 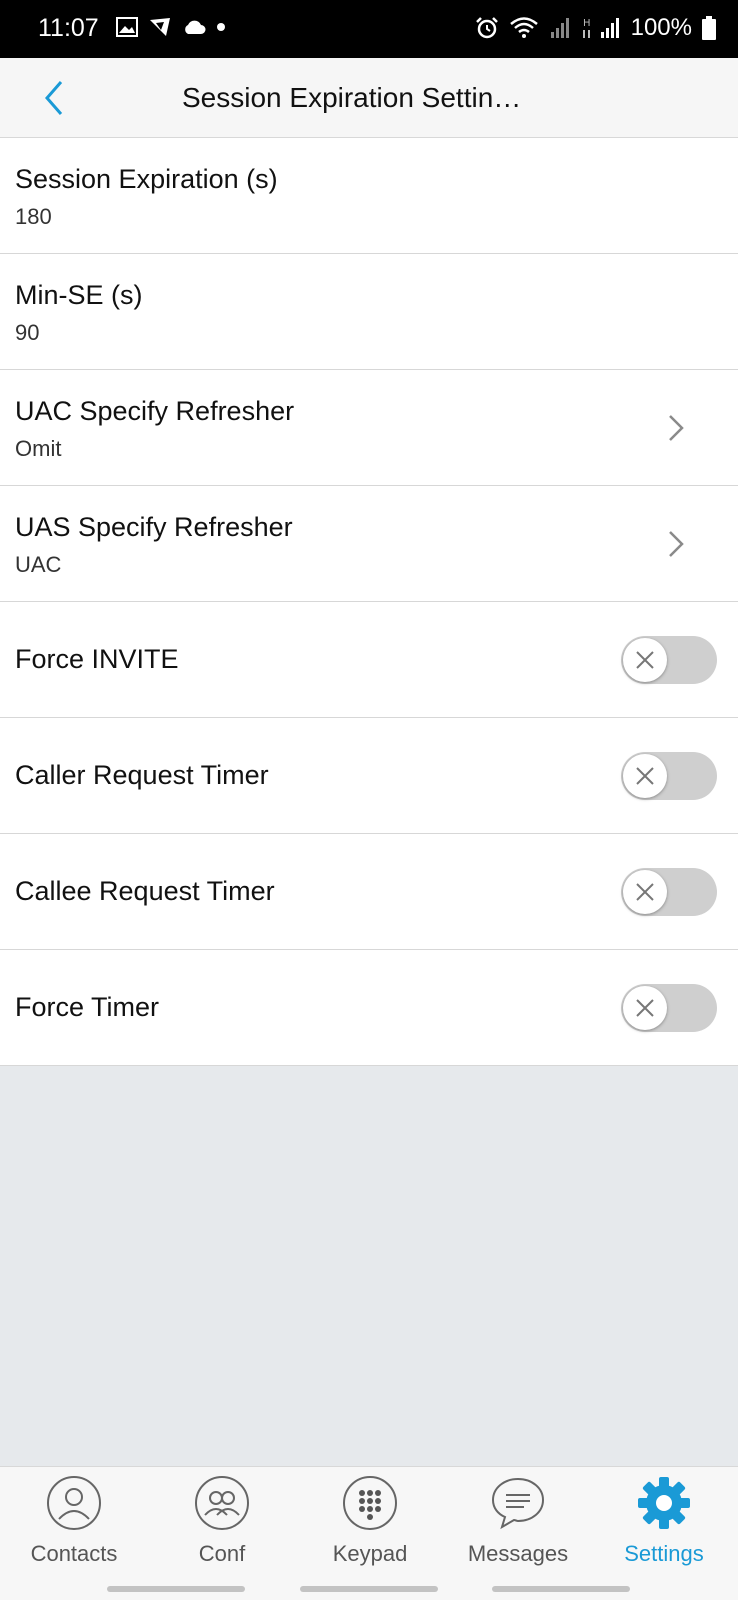 What do you see at coordinates (669, 892) in the screenshot?
I see `callee-request-timer-toggle` at bounding box center [669, 892].